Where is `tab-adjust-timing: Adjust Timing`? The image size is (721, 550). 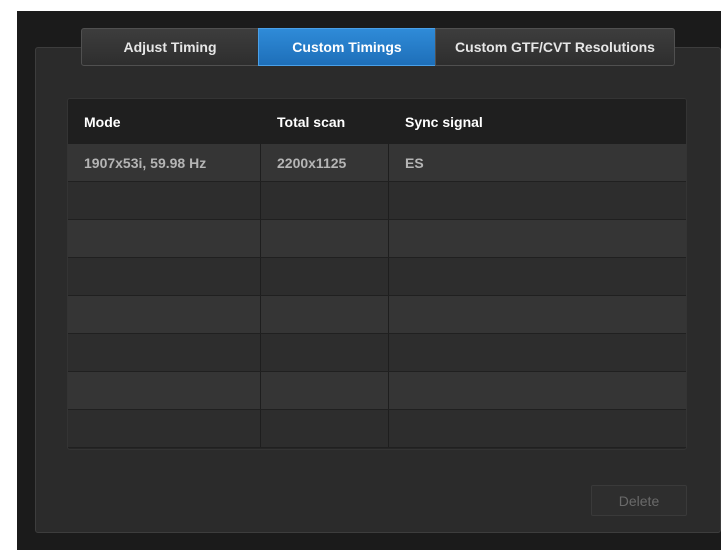
tab-adjust-timing: Adjust Timing is located at coordinates (170, 47).